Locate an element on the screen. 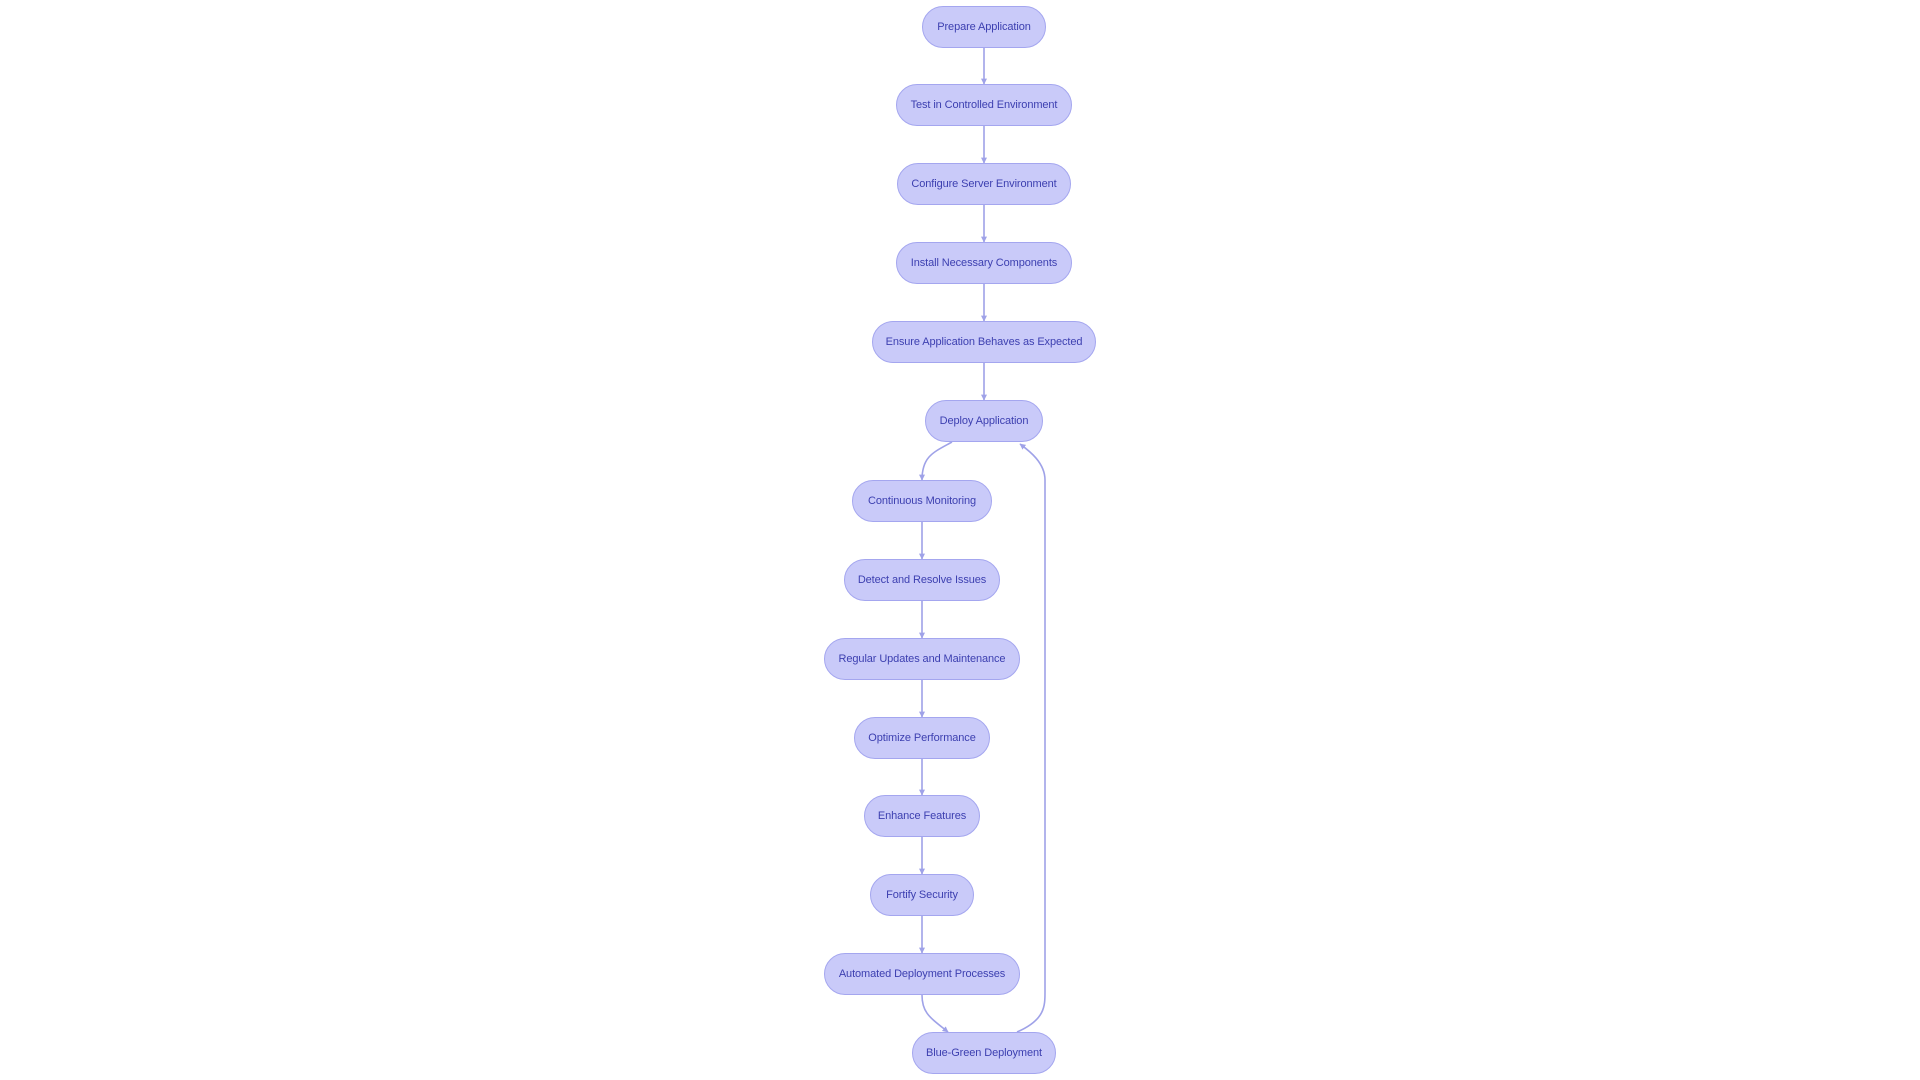  node-label: Automated Deployment Processes is located at coordinates (922, 974).